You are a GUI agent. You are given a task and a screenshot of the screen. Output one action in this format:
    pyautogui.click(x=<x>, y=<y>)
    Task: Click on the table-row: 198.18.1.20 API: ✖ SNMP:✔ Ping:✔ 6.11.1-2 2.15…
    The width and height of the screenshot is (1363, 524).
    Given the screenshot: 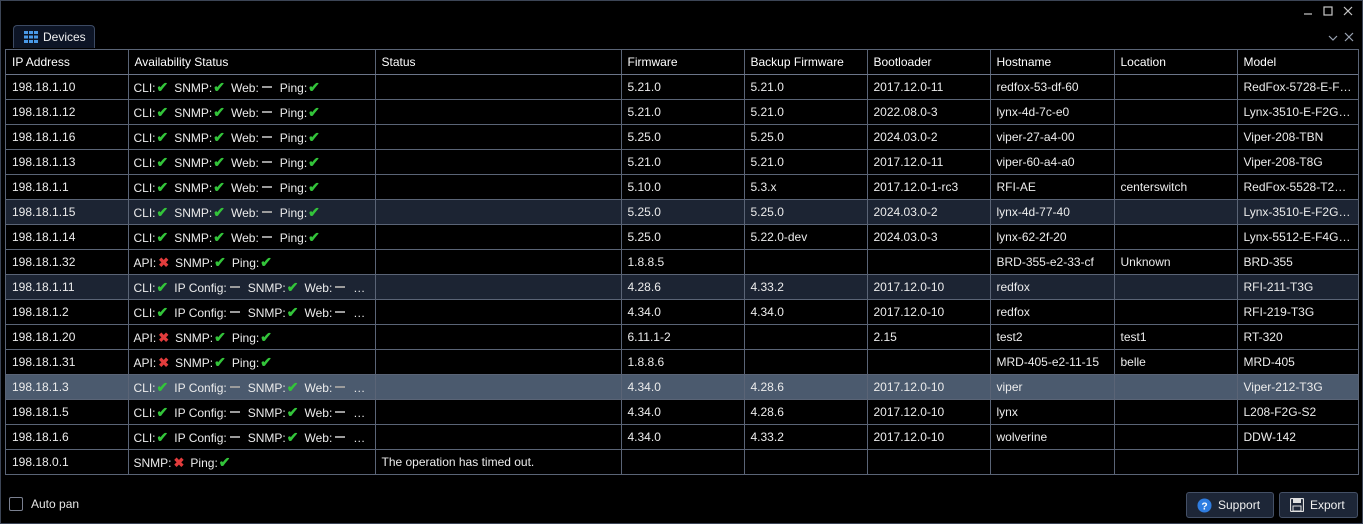 What is the action you would take?
    pyautogui.click(x=682, y=337)
    